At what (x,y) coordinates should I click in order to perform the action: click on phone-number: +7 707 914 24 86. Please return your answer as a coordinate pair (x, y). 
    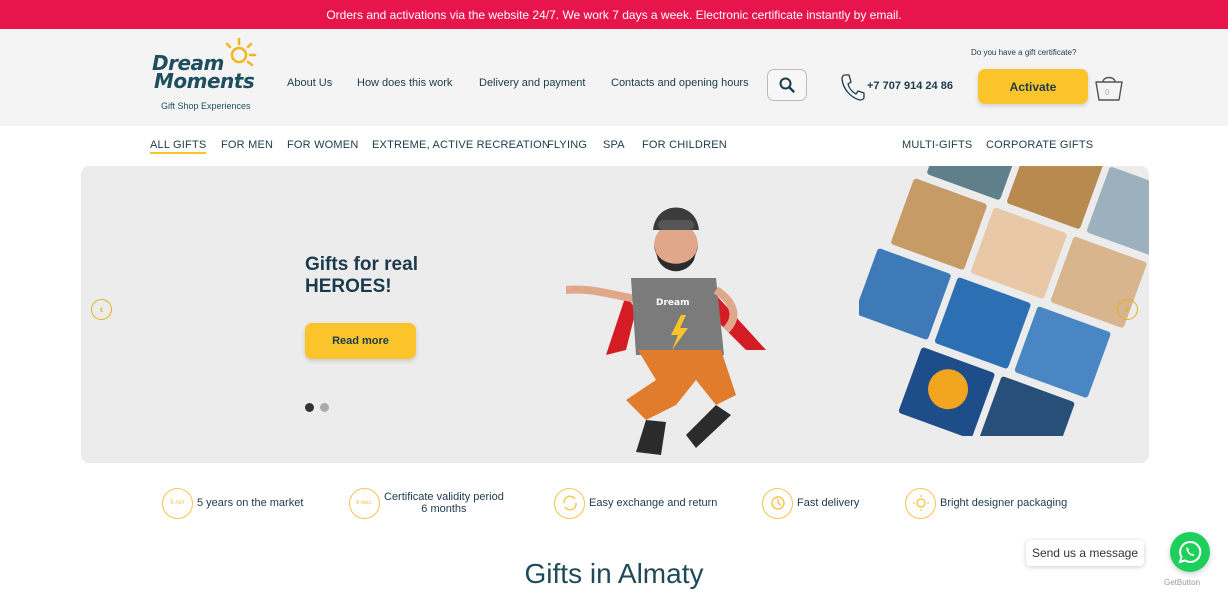
    Looking at the image, I should click on (910, 86).